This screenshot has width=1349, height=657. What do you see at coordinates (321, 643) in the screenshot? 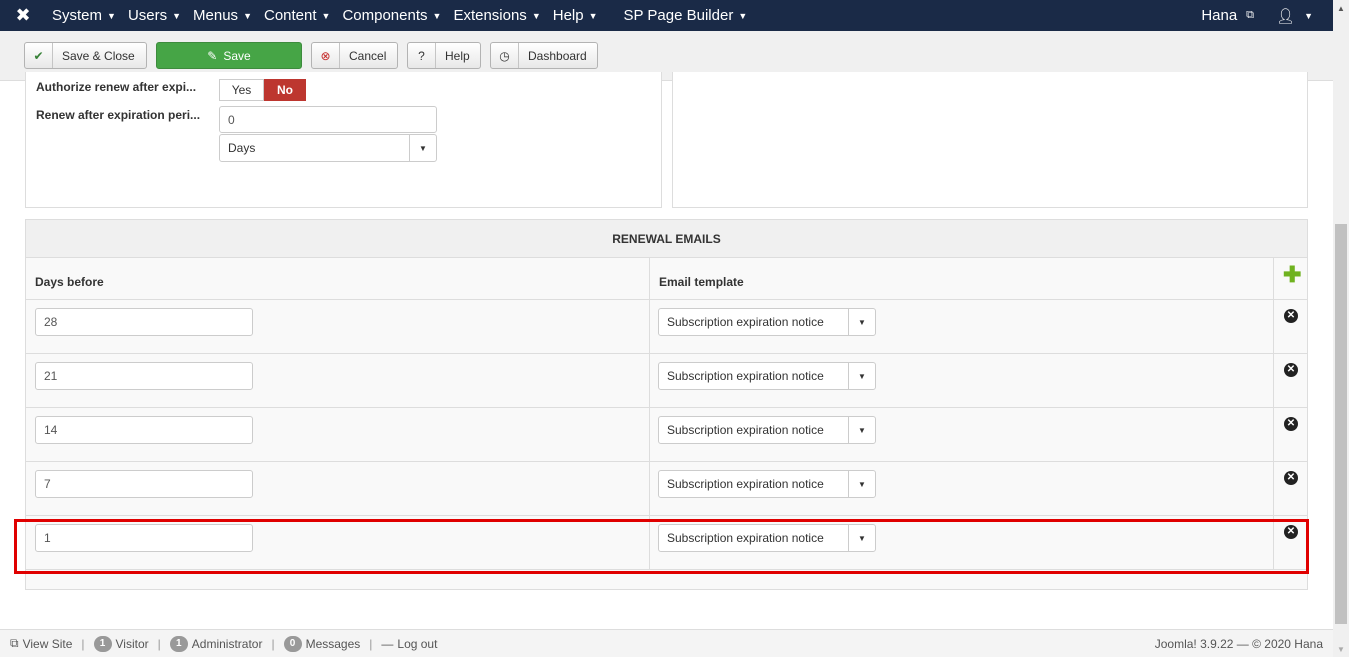
I see `messages-count: 0 Messages` at bounding box center [321, 643].